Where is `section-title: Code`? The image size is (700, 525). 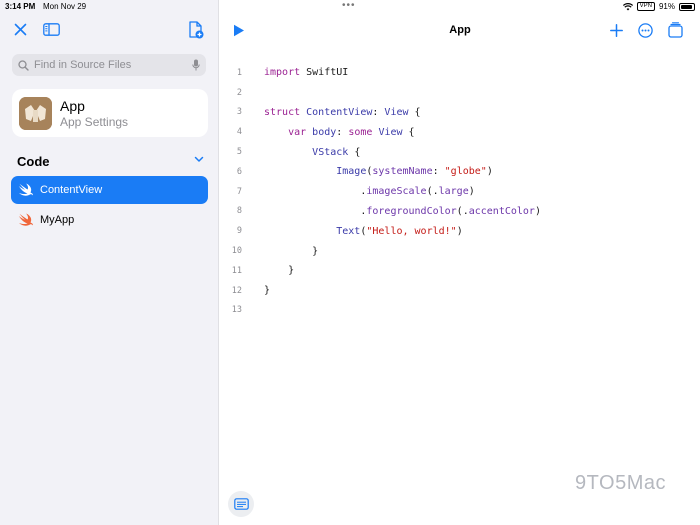
section-title: Code is located at coordinates (33, 161).